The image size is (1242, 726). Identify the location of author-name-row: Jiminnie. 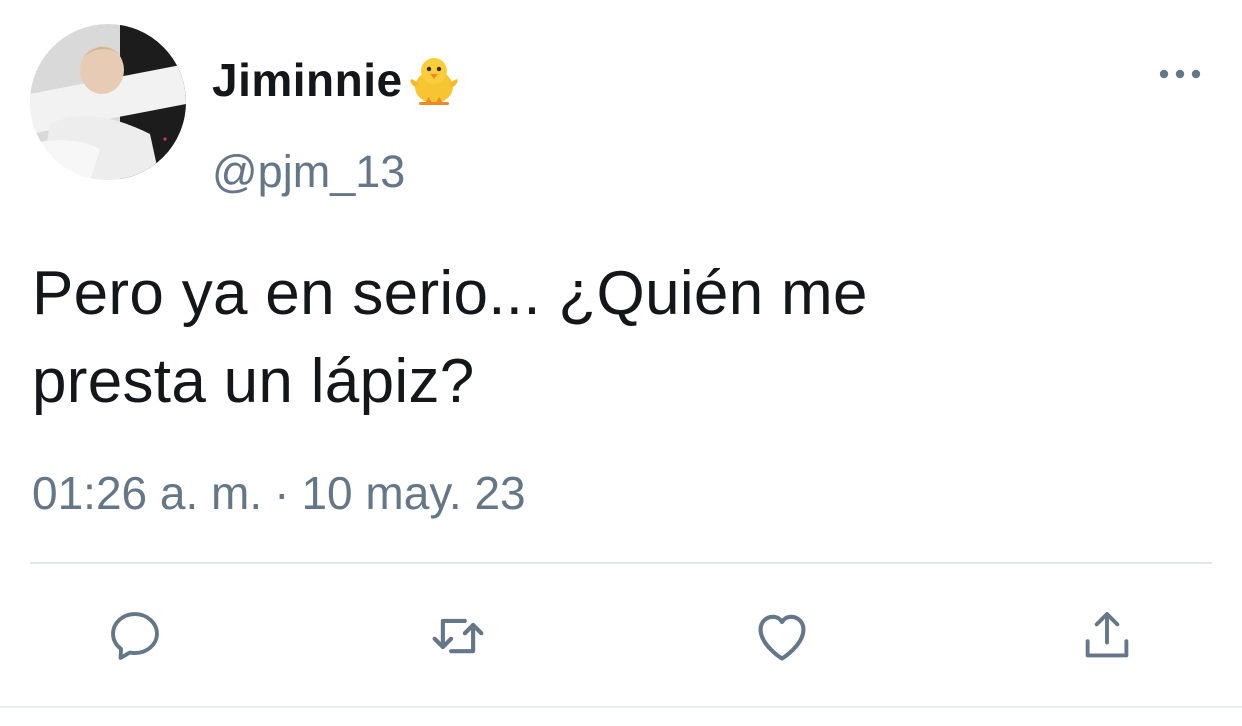
(337, 80).